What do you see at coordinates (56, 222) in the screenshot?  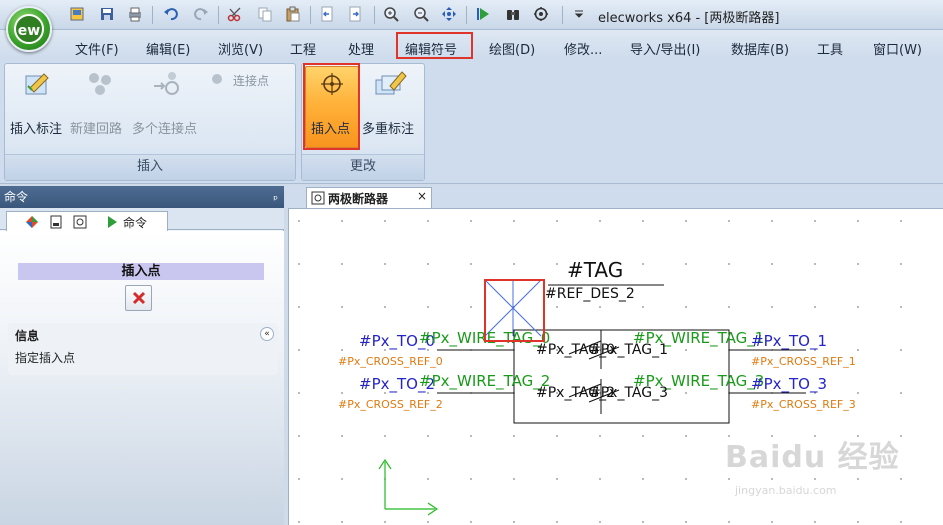 I see `document-tab-icon` at bounding box center [56, 222].